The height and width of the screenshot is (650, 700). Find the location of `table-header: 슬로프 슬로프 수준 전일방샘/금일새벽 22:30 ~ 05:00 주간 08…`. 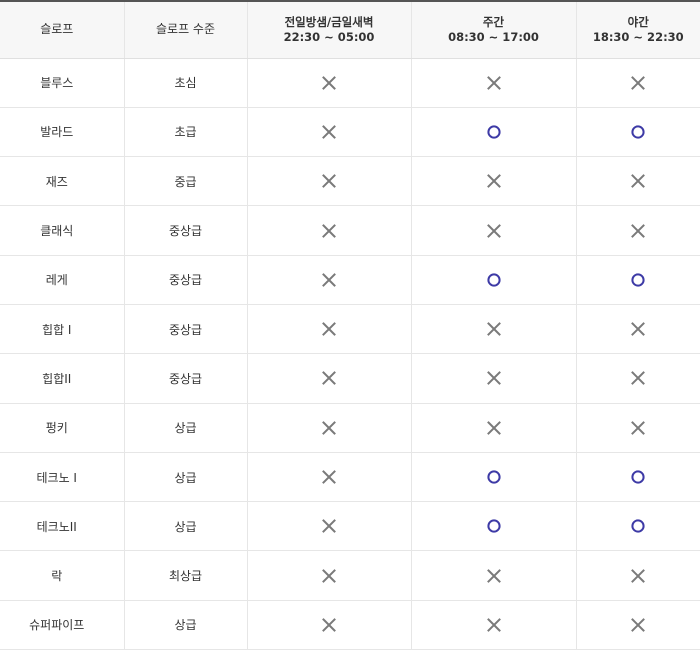

table-header: 슬로프 슬로프 수준 전일방샘/금일새벽 22:30 ~ 05:00 주간 08… is located at coordinates (350, 29).